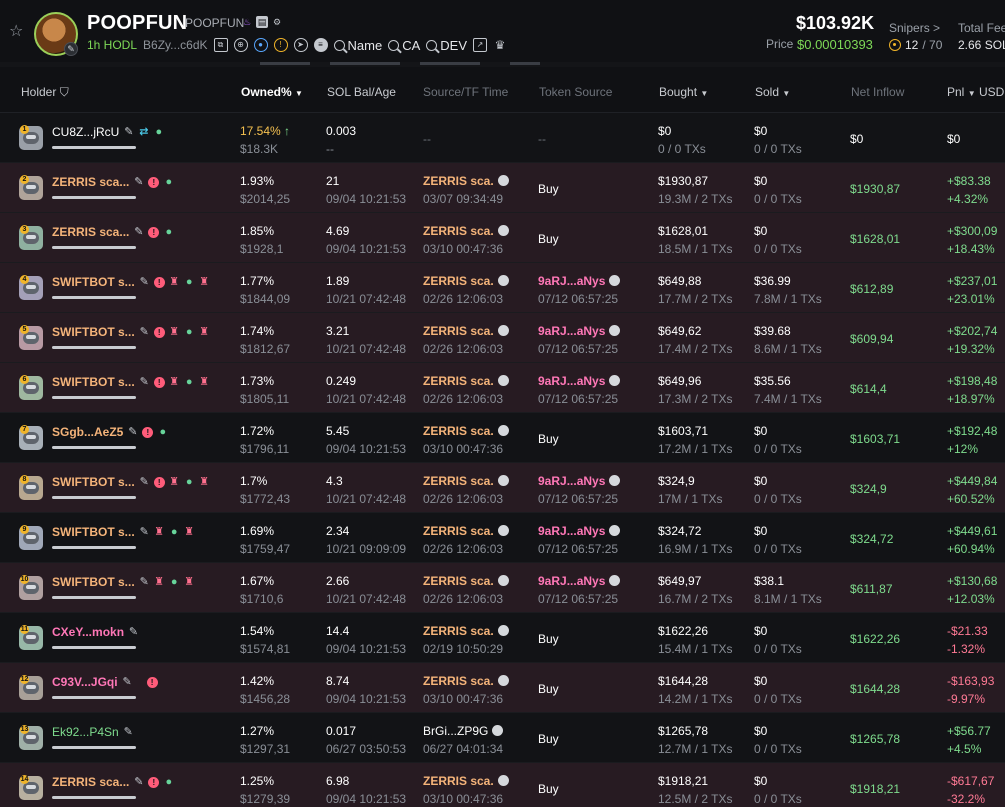 Image resolution: width=1005 pixels, height=807 pixels. What do you see at coordinates (93, 732) in the screenshot?
I see `holder-name: Ek92...P4Sn ✎` at bounding box center [93, 732].